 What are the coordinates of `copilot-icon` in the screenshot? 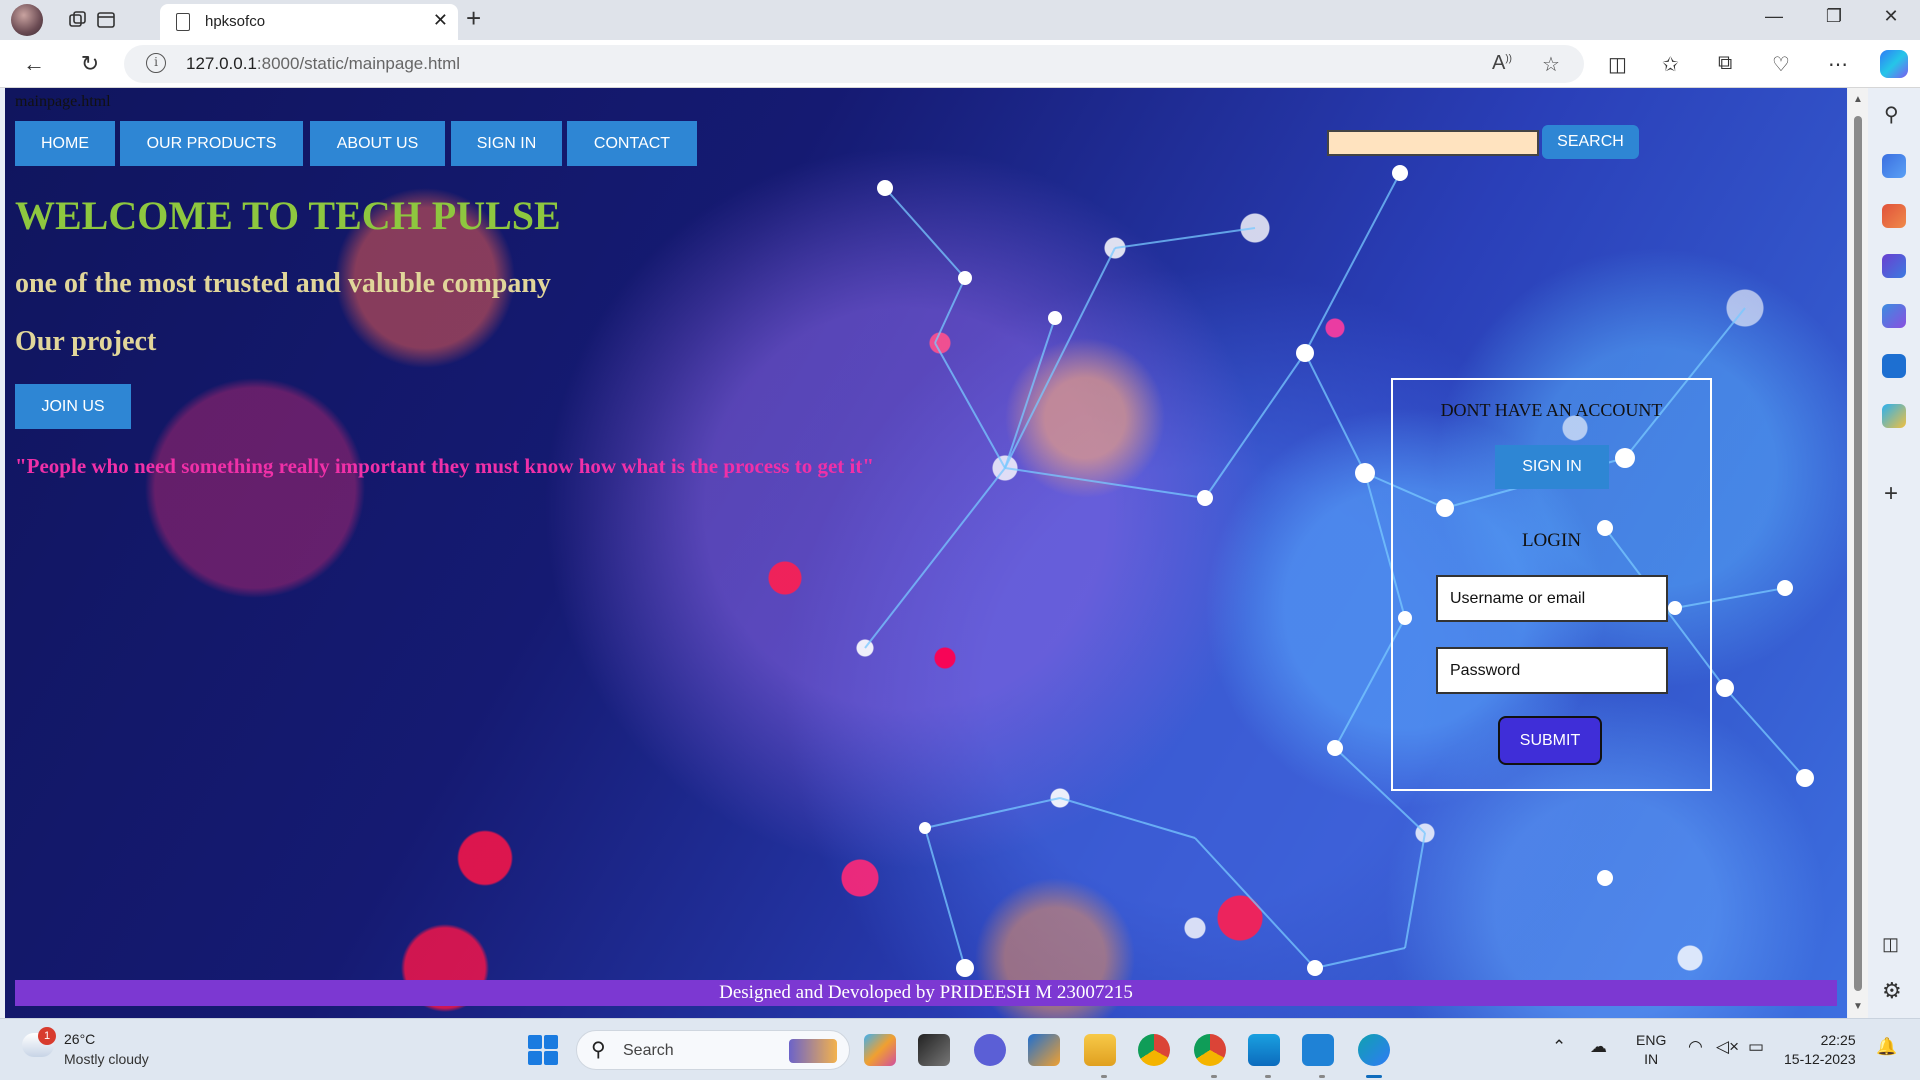 It's located at (1894, 64).